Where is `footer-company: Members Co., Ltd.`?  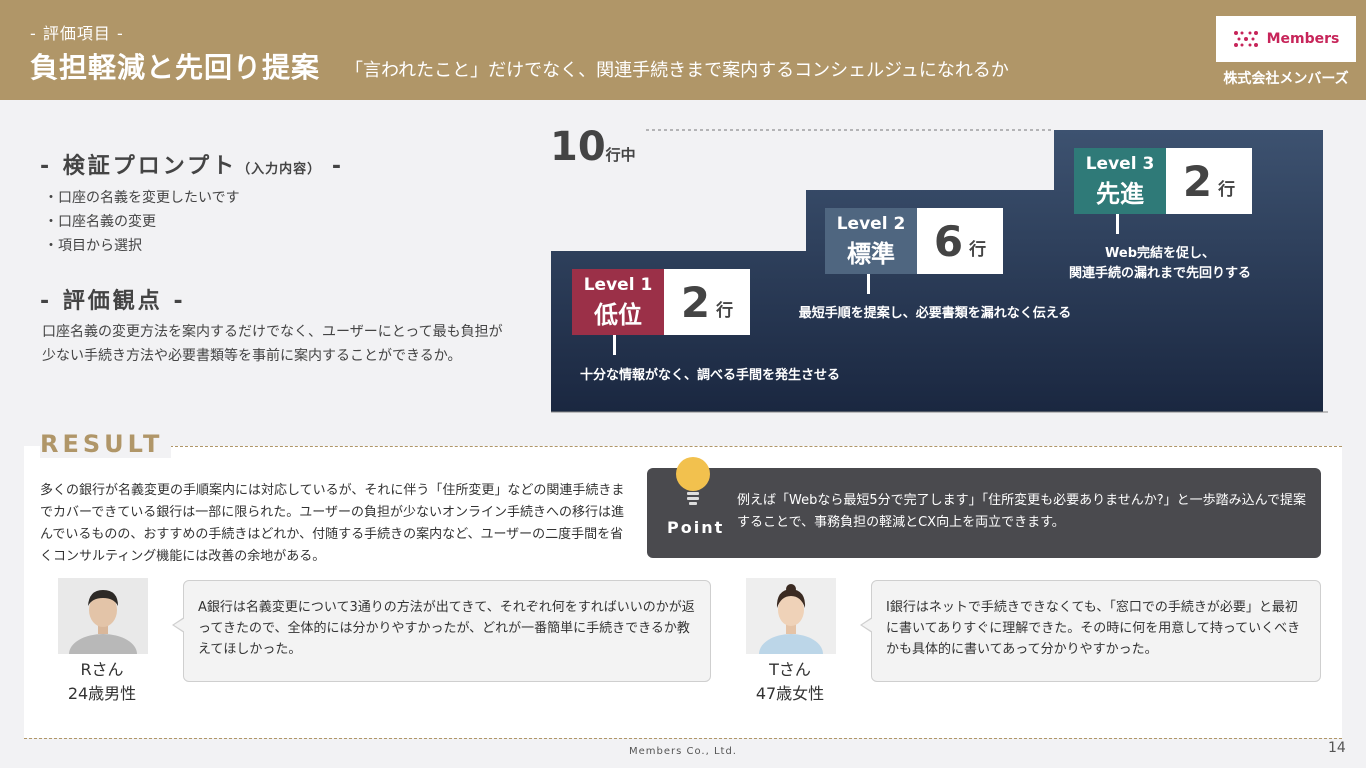
footer-company: Members Co., Ltd. is located at coordinates (682, 751).